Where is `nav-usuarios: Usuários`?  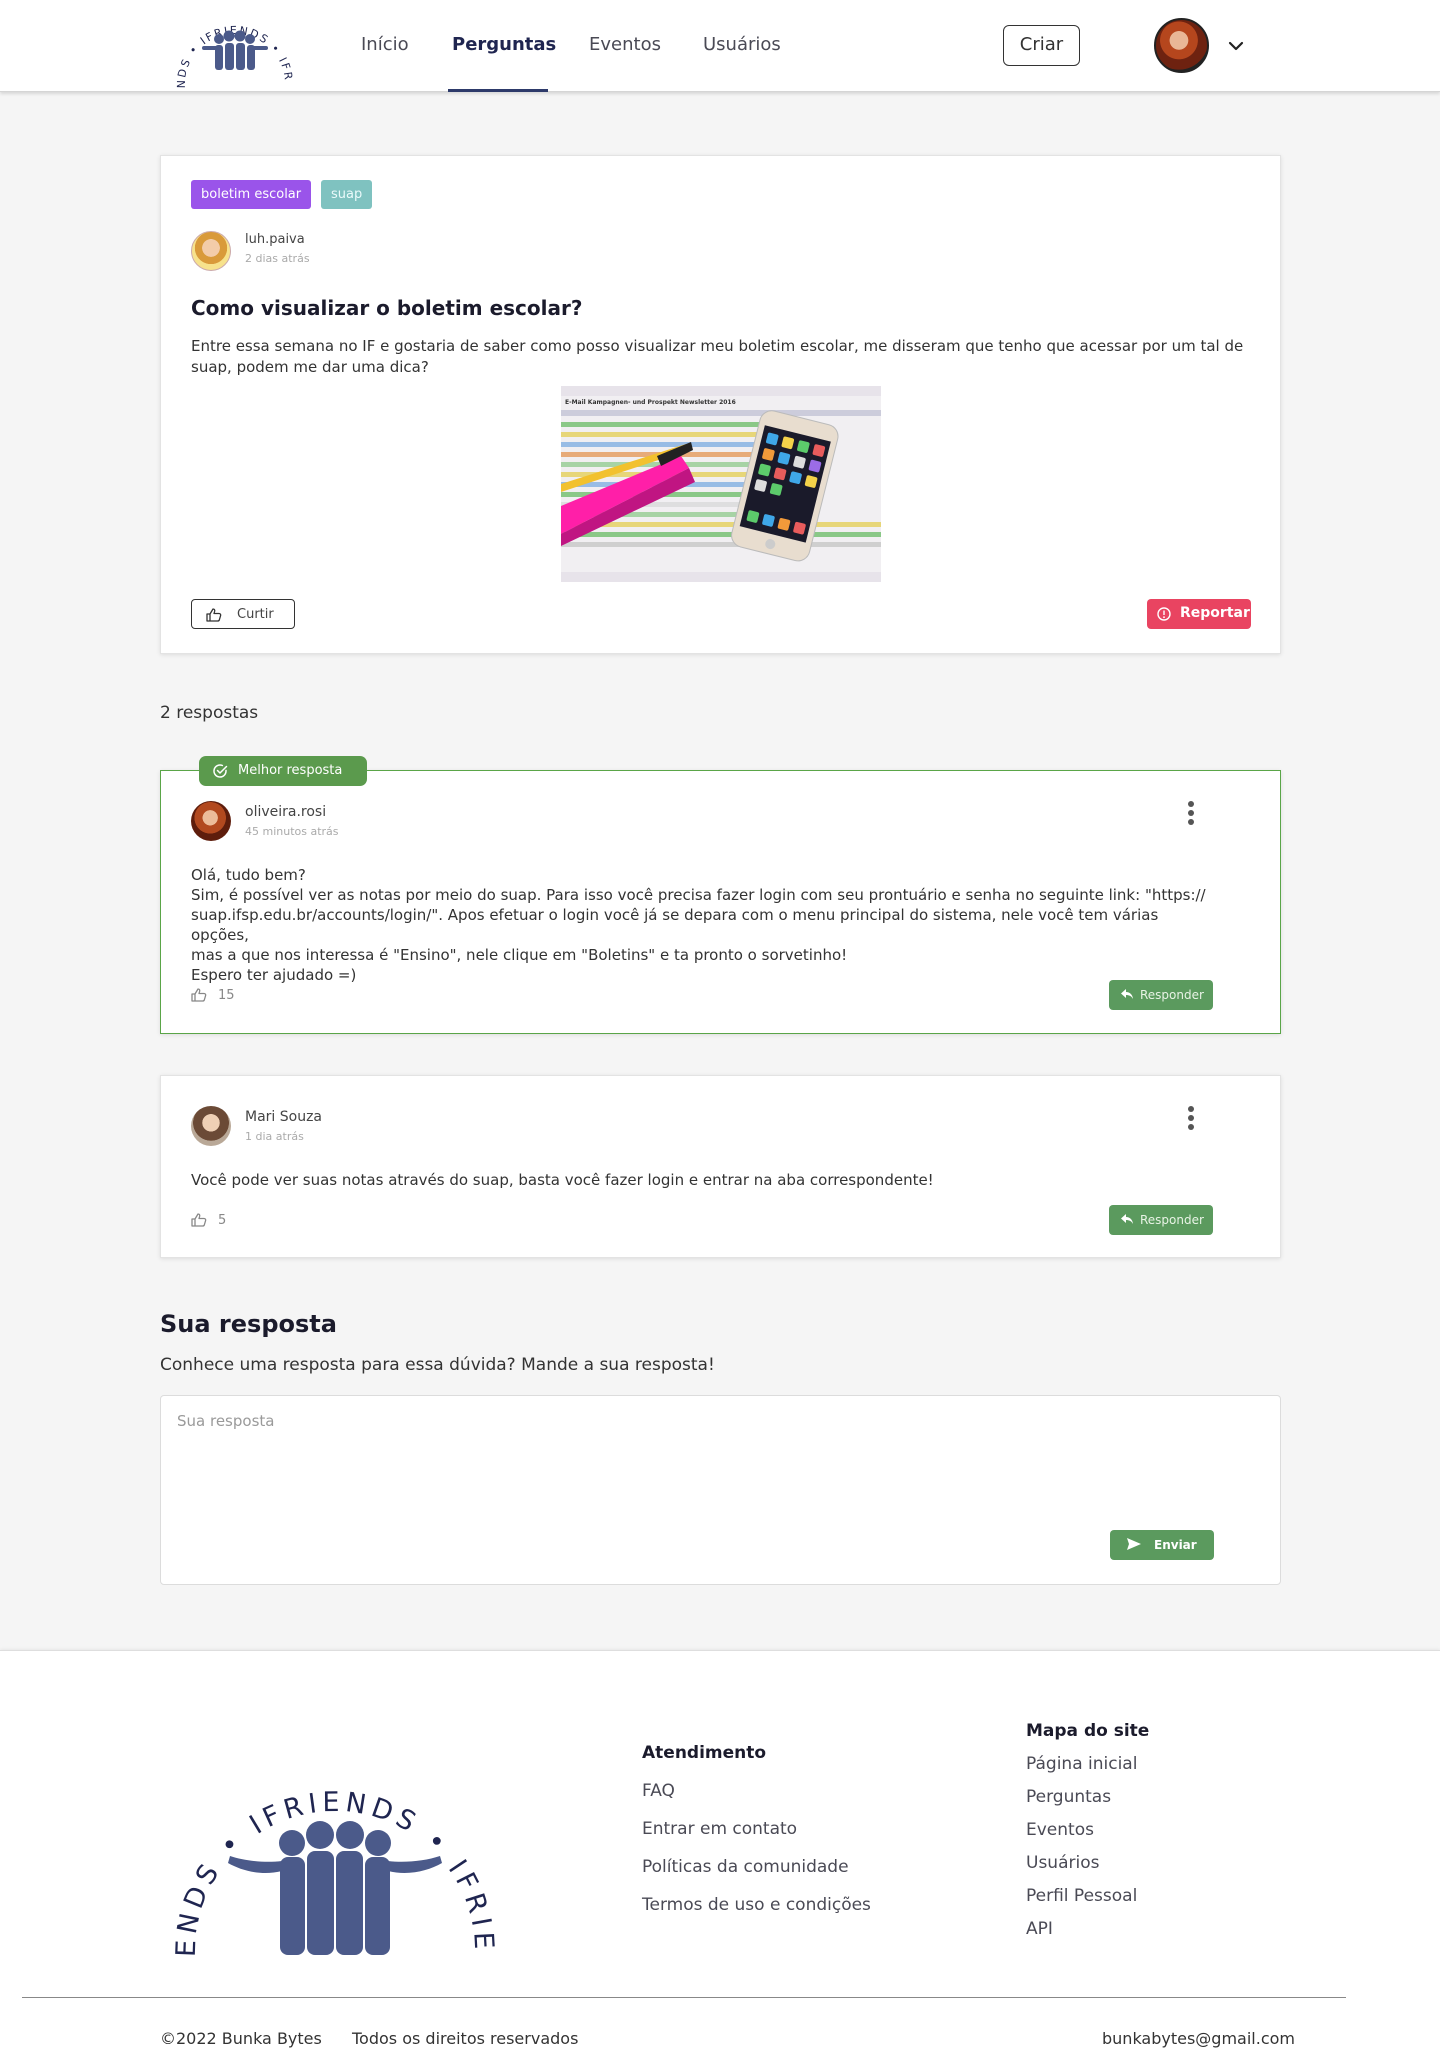 nav-usuarios: Usuários is located at coordinates (742, 44).